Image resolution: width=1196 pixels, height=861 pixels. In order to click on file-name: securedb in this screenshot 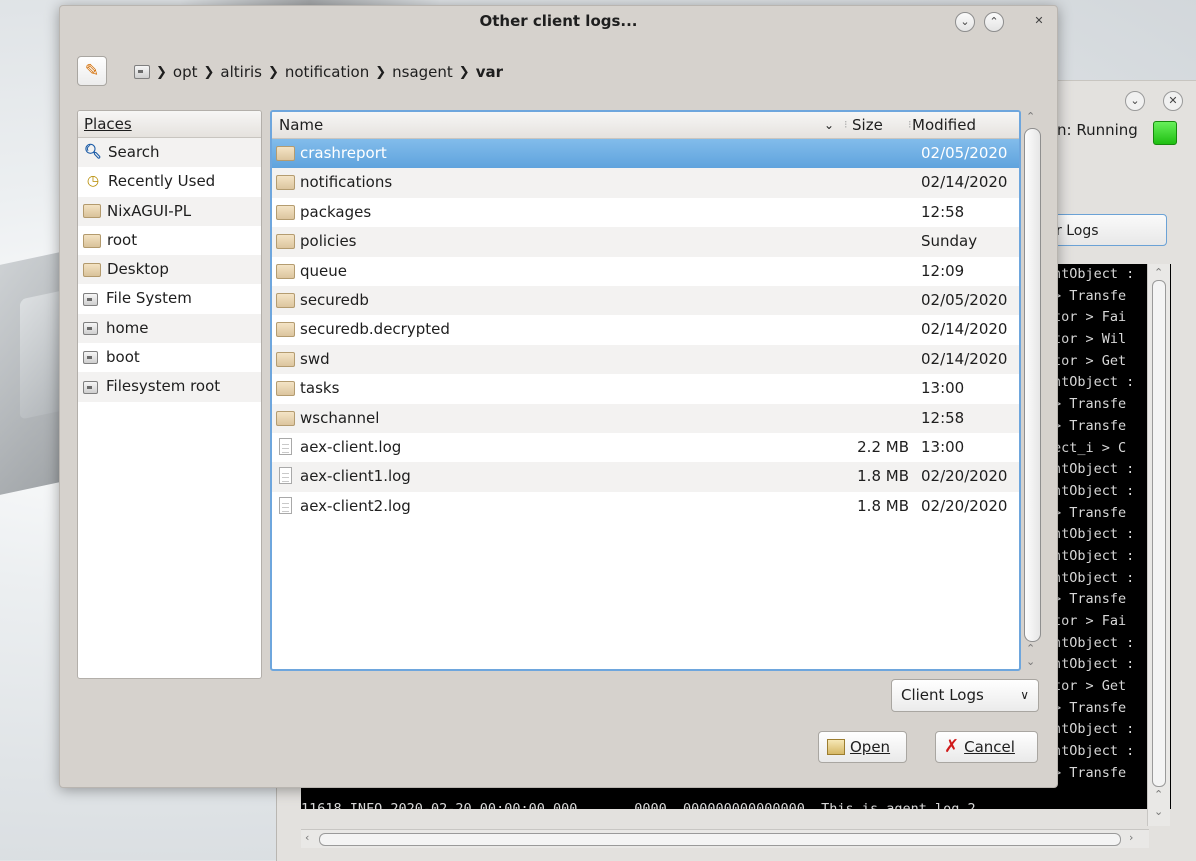, I will do `click(334, 299)`.